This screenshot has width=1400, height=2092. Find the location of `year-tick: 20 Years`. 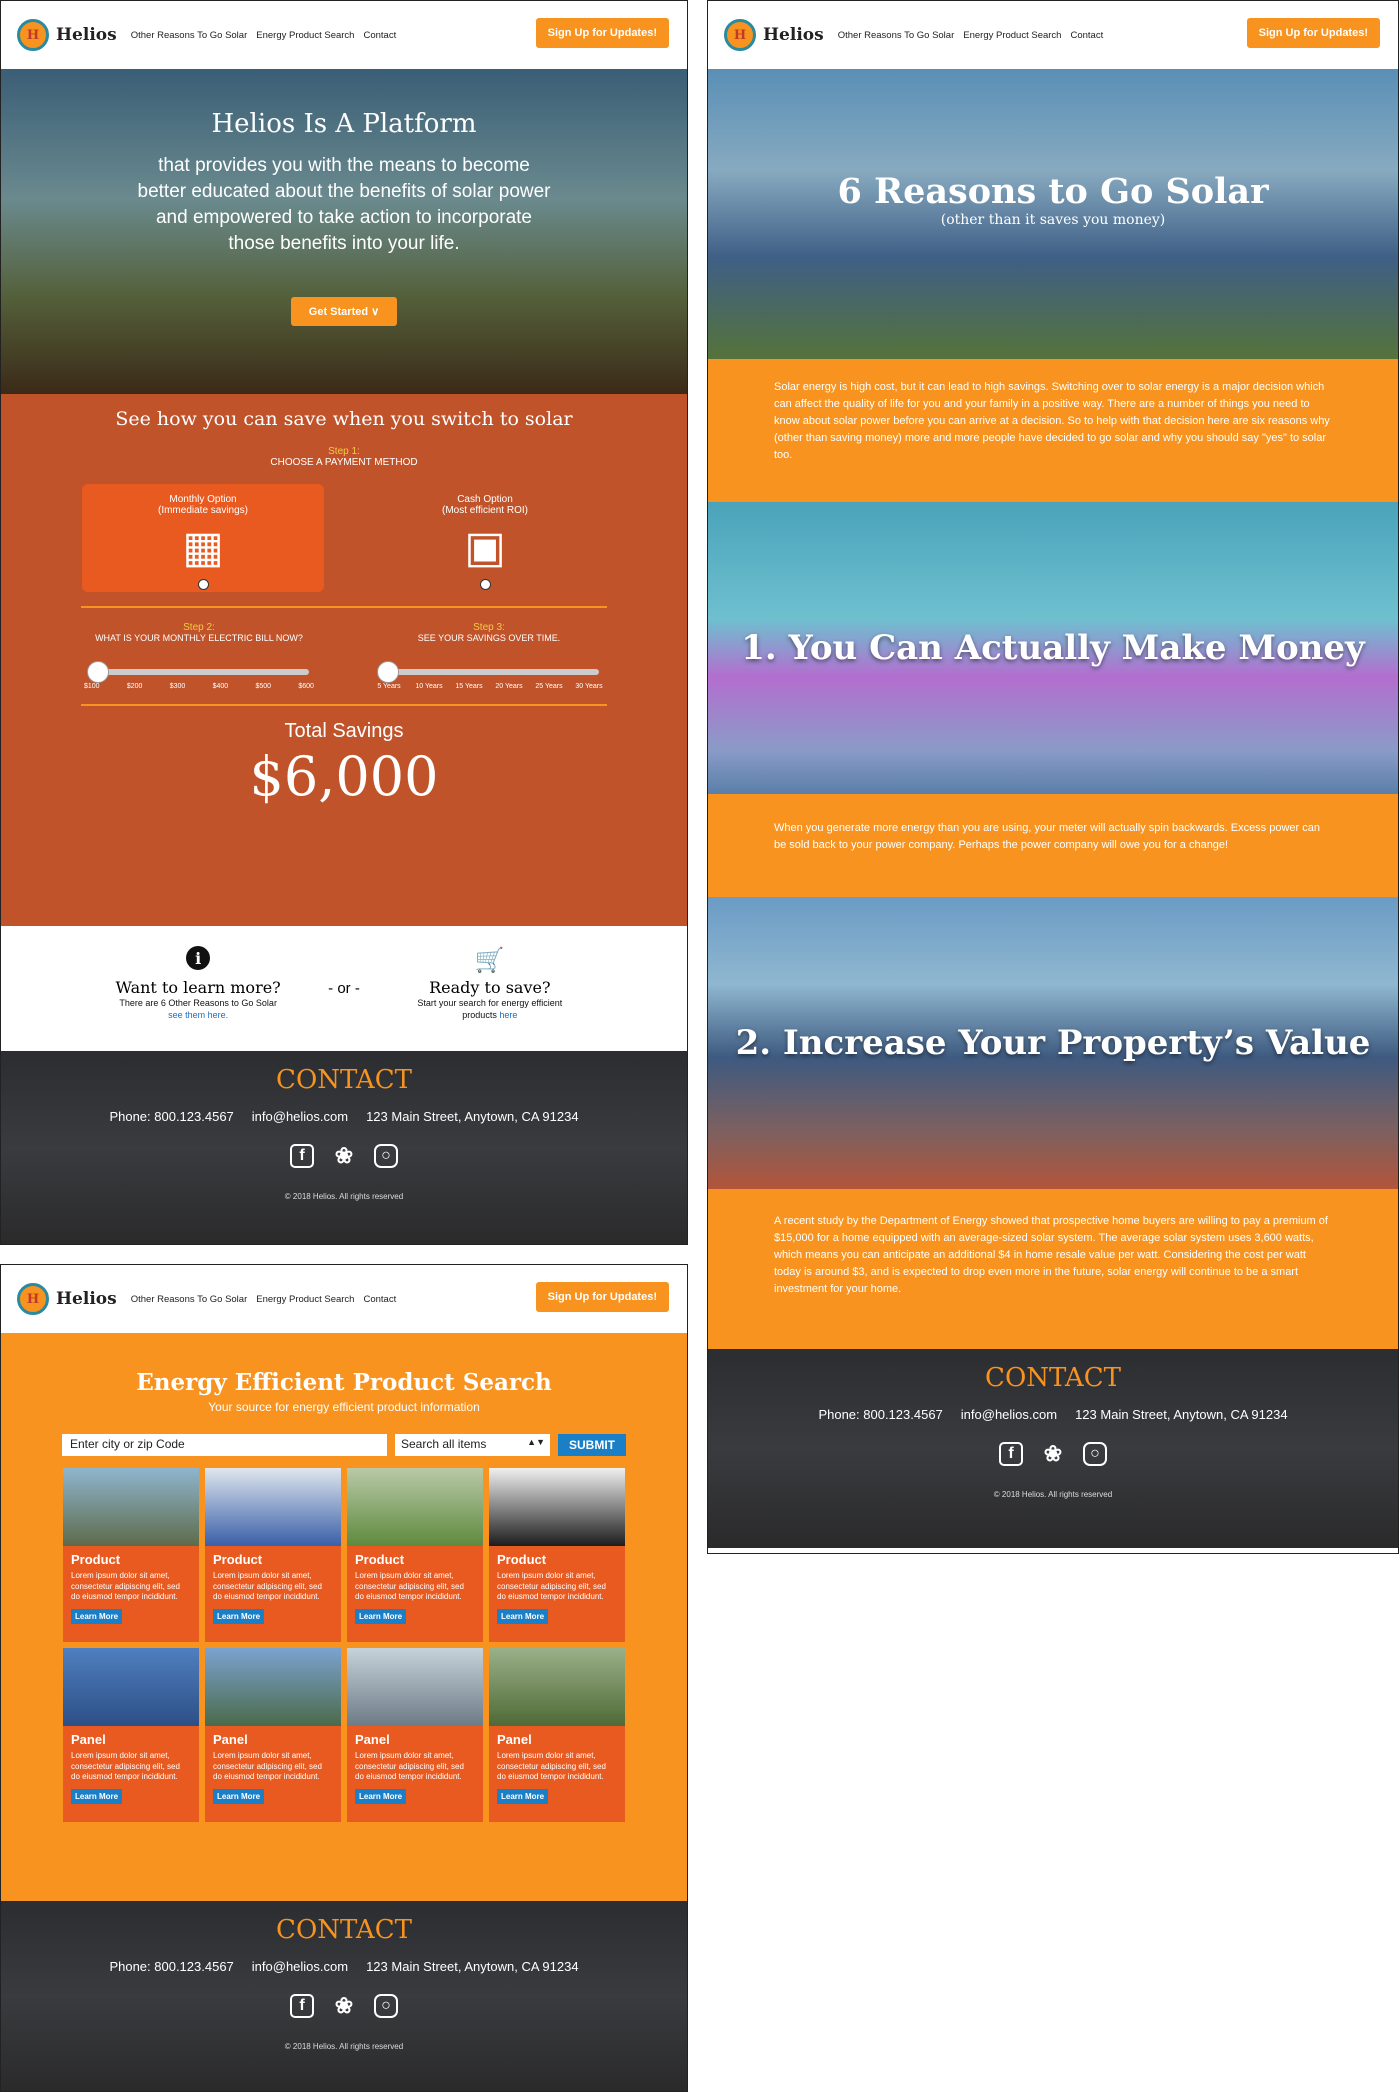

year-tick: 20 Years is located at coordinates (509, 686).